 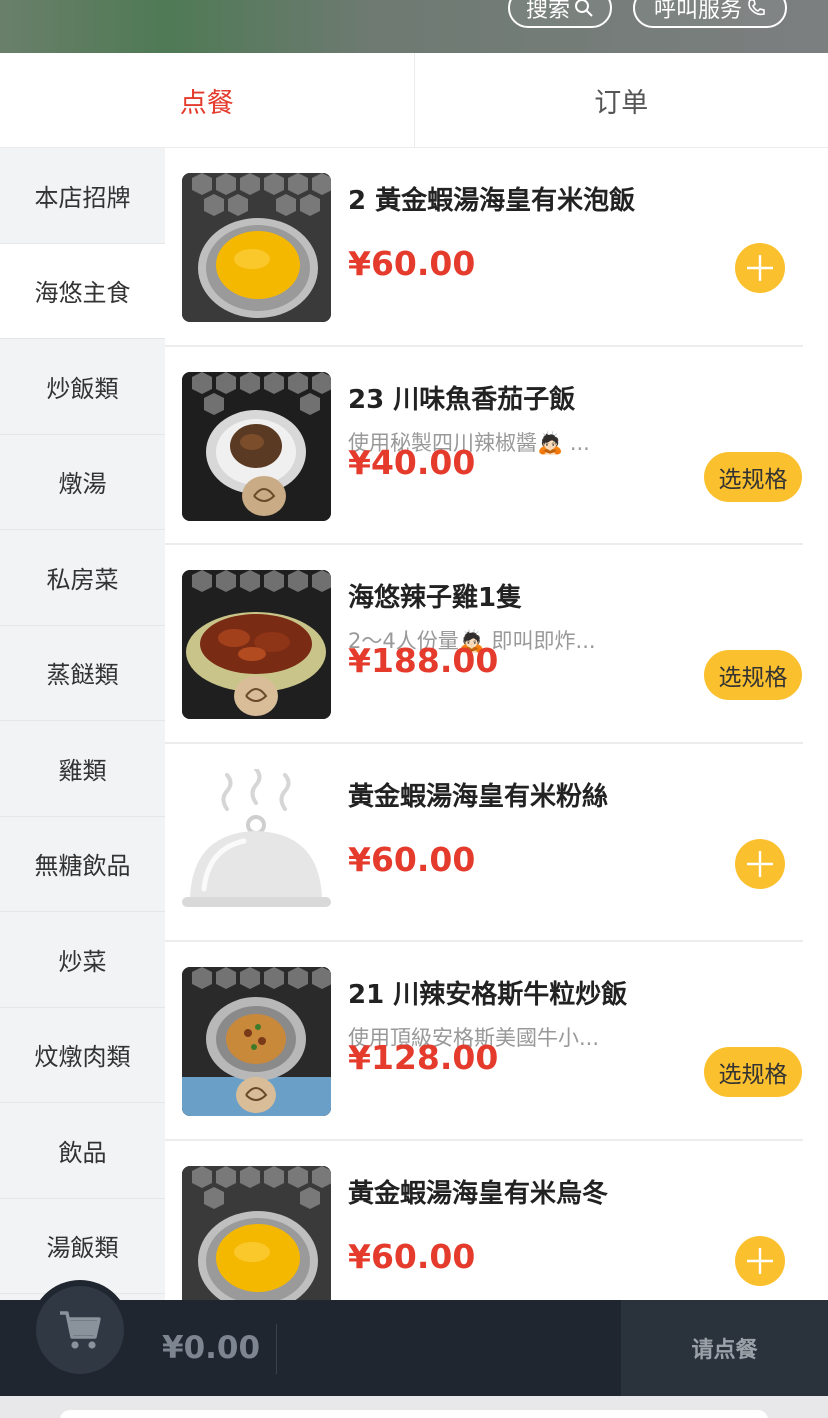 I want to click on product-name: 21 川辣安格斯牛粒炒飯, so click(x=488, y=995).